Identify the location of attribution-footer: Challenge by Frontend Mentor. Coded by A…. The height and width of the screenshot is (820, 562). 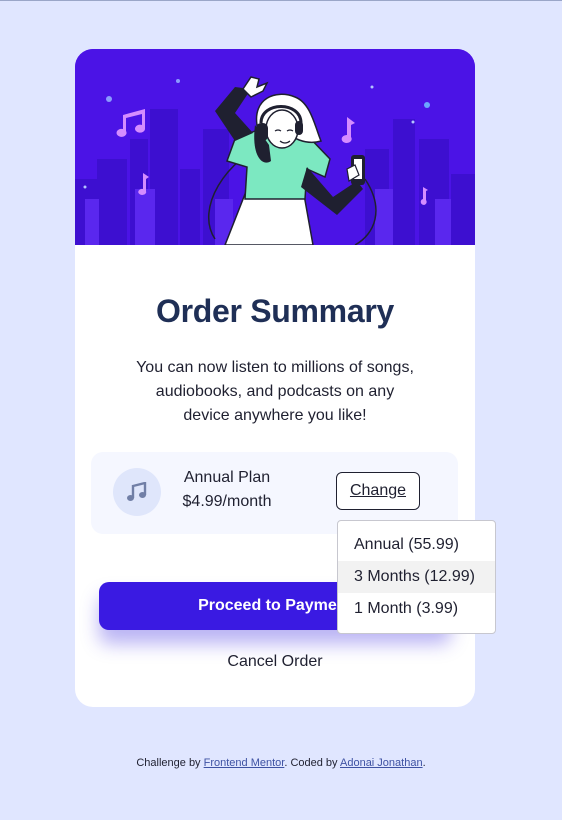
(281, 763).